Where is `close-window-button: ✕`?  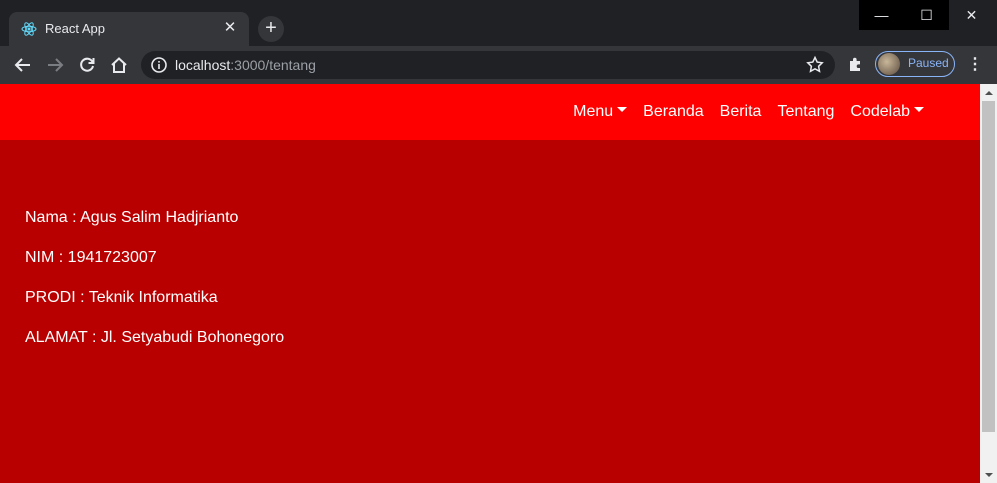
close-window-button: ✕ is located at coordinates (971, 15).